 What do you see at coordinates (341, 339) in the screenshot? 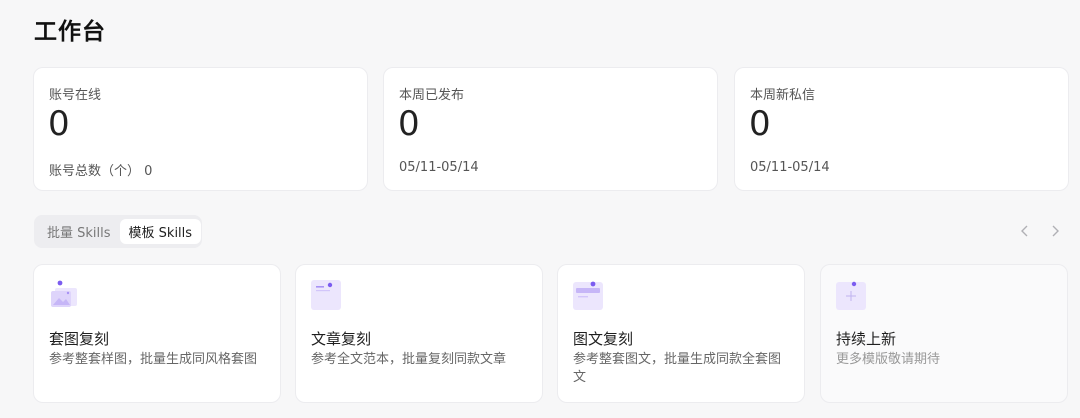
I see `skill-title: 文章复刻` at bounding box center [341, 339].